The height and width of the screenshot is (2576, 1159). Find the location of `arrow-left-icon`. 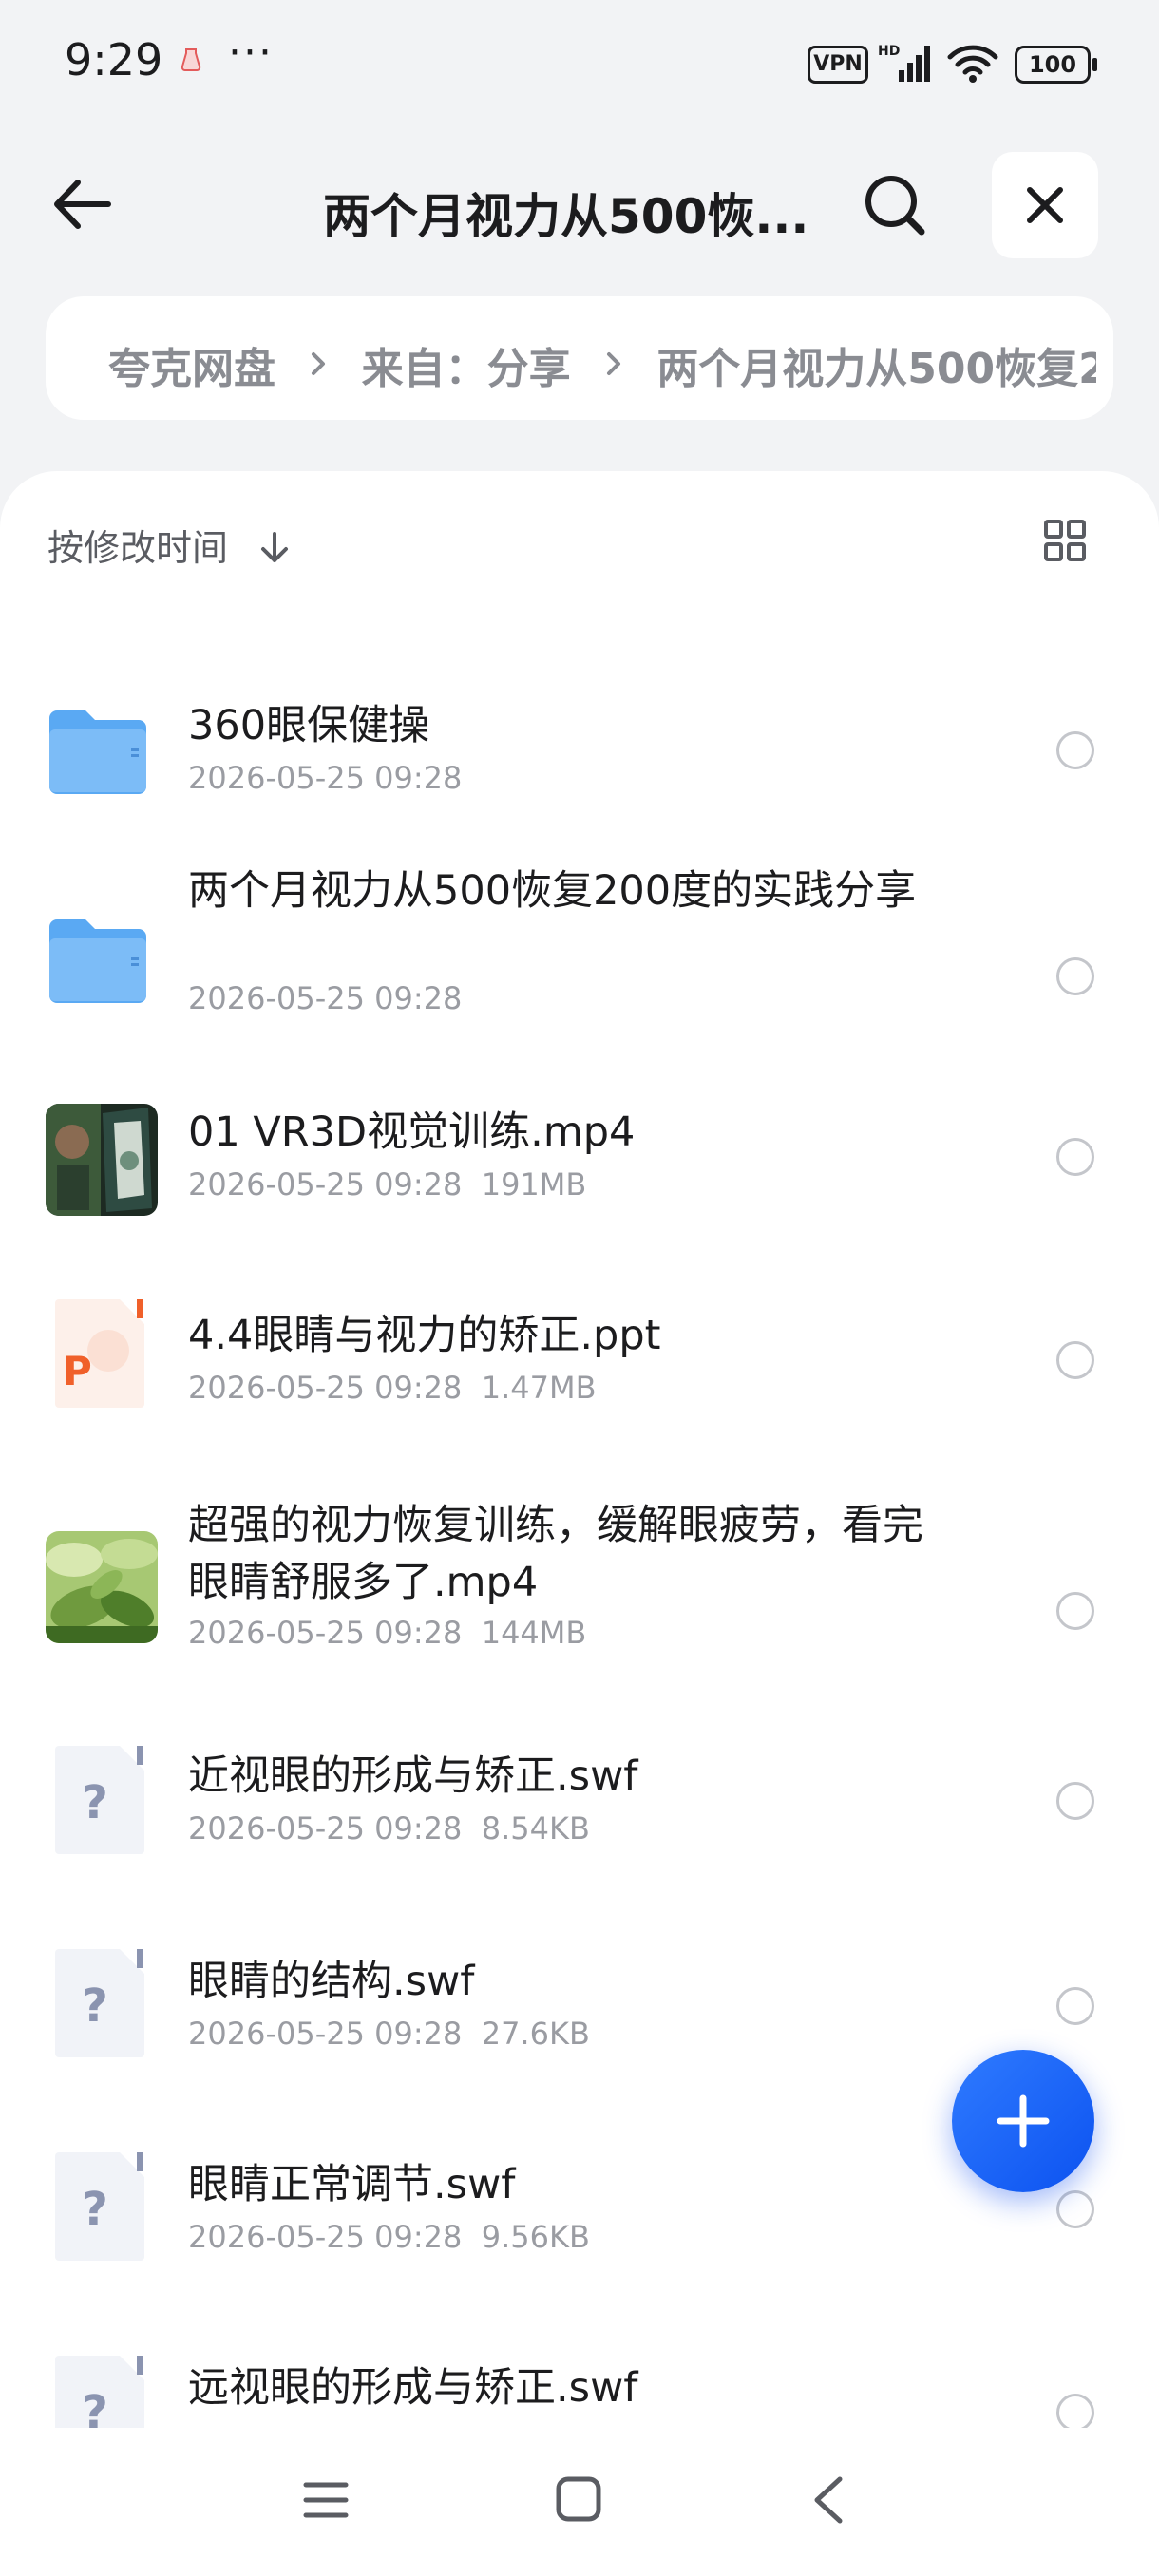

arrow-left-icon is located at coordinates (82, 204).